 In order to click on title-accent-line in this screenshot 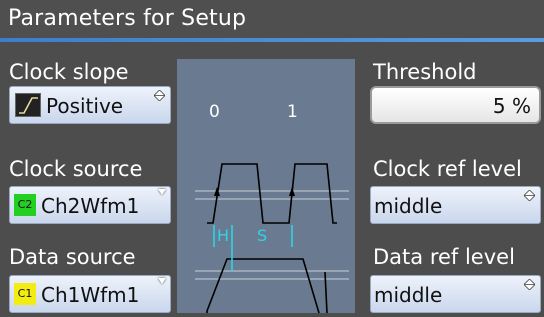, I will do `click(272, 40)`.